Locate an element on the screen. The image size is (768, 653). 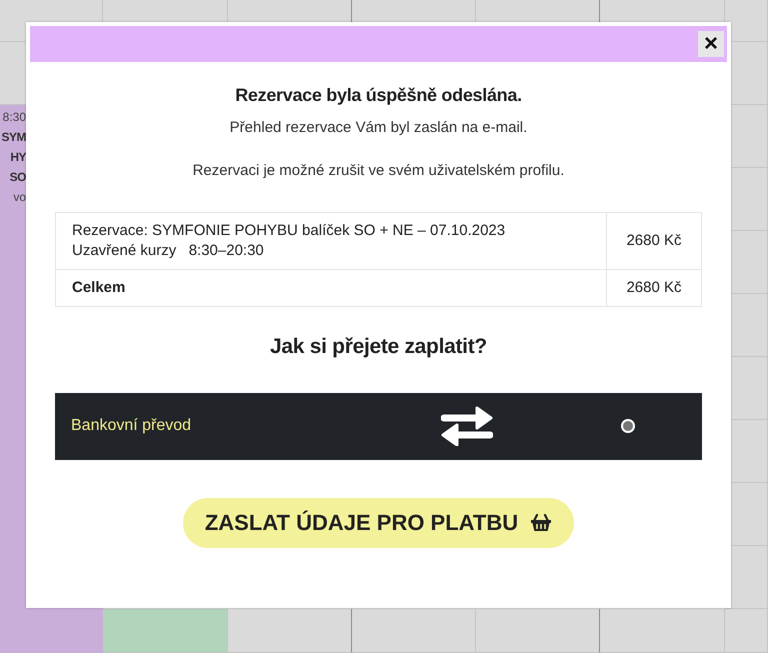
payment-label: Bankovní převod is located at coordinates (131, 426).